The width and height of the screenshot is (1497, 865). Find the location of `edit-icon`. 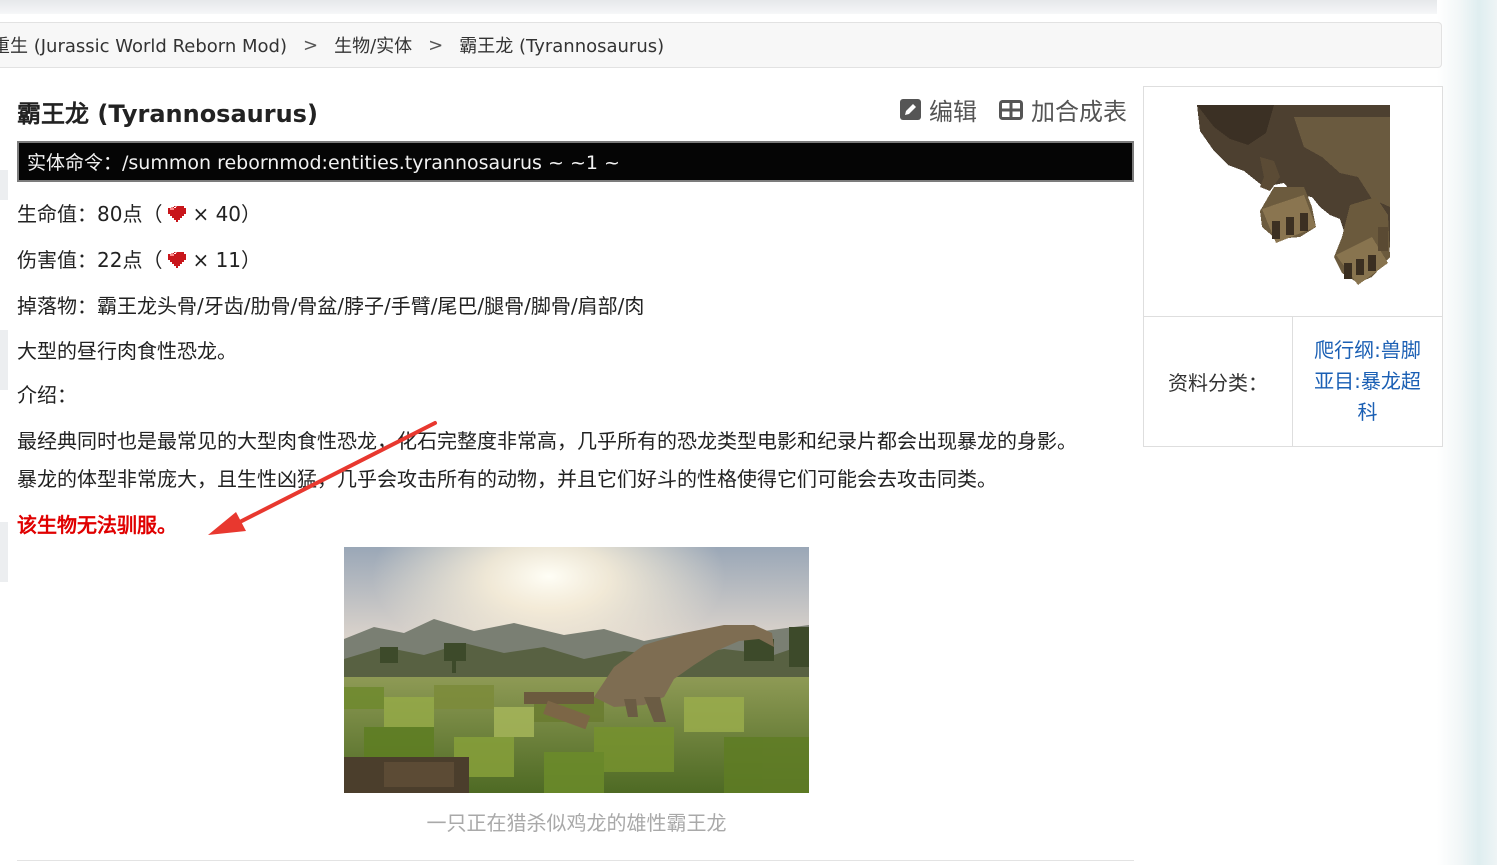

edit-icon is located at coordinates (910, 109).